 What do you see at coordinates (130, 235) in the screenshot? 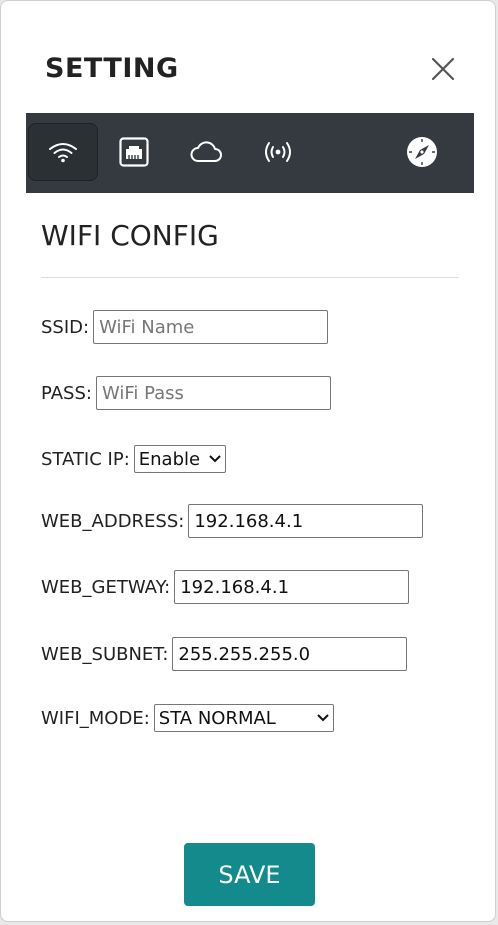
I see `section-title: WIFI CONFIG` at bounding box center [130, 235].